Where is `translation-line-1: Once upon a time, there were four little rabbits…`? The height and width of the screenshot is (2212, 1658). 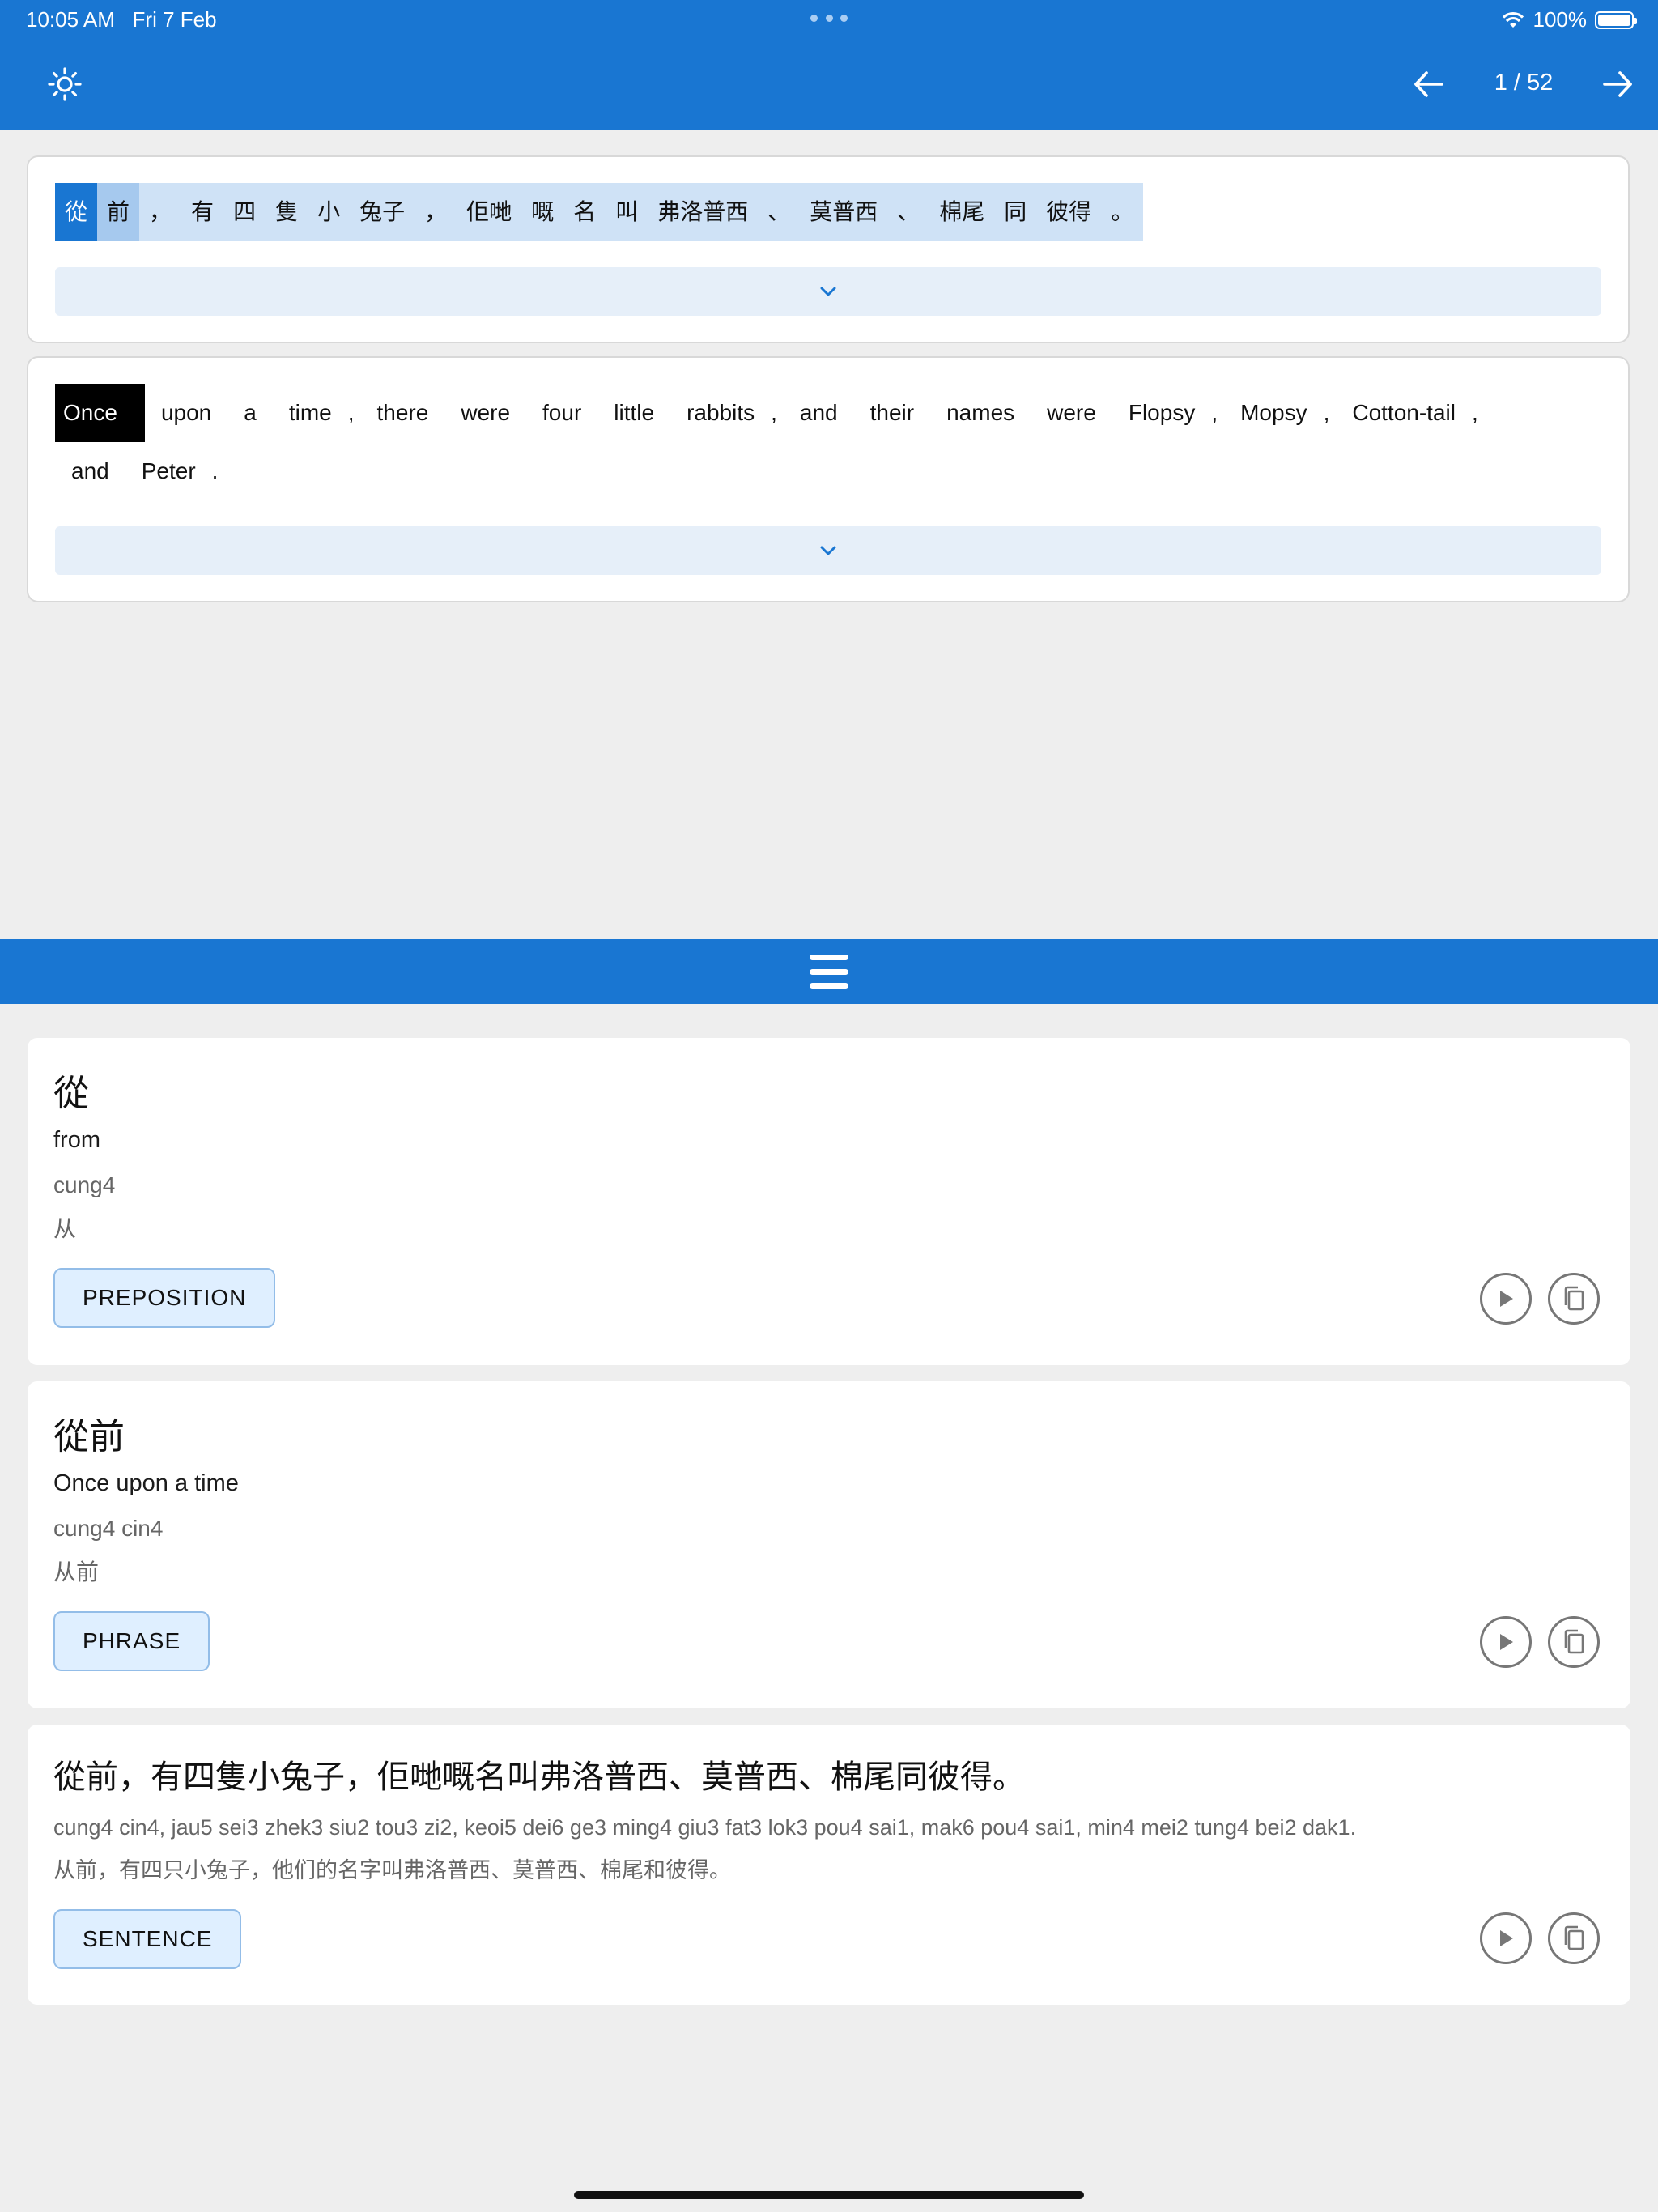 translation-line-1: Once upon a time, there were four little rabbits… is located at coordinates (836, 413).